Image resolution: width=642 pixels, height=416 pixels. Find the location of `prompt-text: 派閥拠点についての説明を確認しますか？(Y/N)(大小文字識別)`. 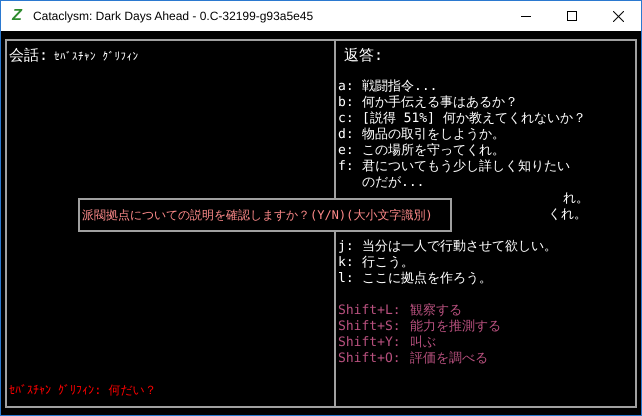

prompt-text: 派閥拠点についての説明を確認しますか？(Y/N)(大小文字識別) is located at coordinates (257, 215).